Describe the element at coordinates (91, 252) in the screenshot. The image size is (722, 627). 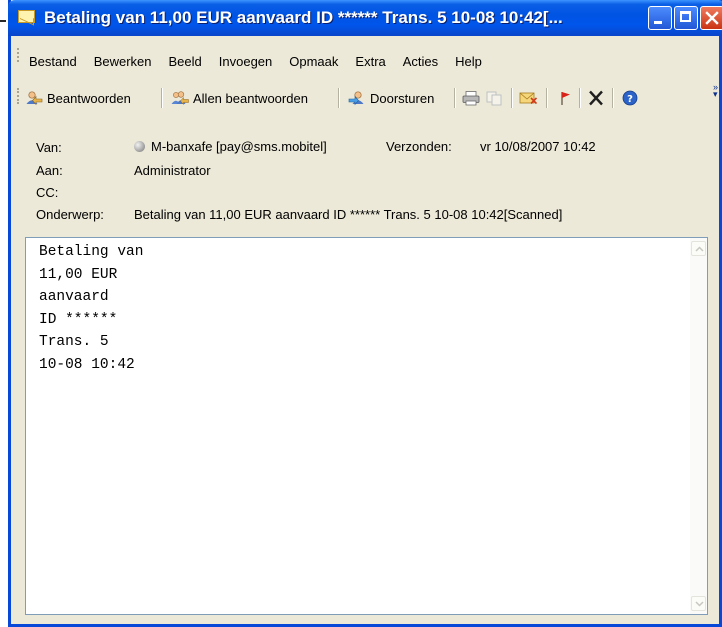
I see `body-line: Betaling van` at that location.